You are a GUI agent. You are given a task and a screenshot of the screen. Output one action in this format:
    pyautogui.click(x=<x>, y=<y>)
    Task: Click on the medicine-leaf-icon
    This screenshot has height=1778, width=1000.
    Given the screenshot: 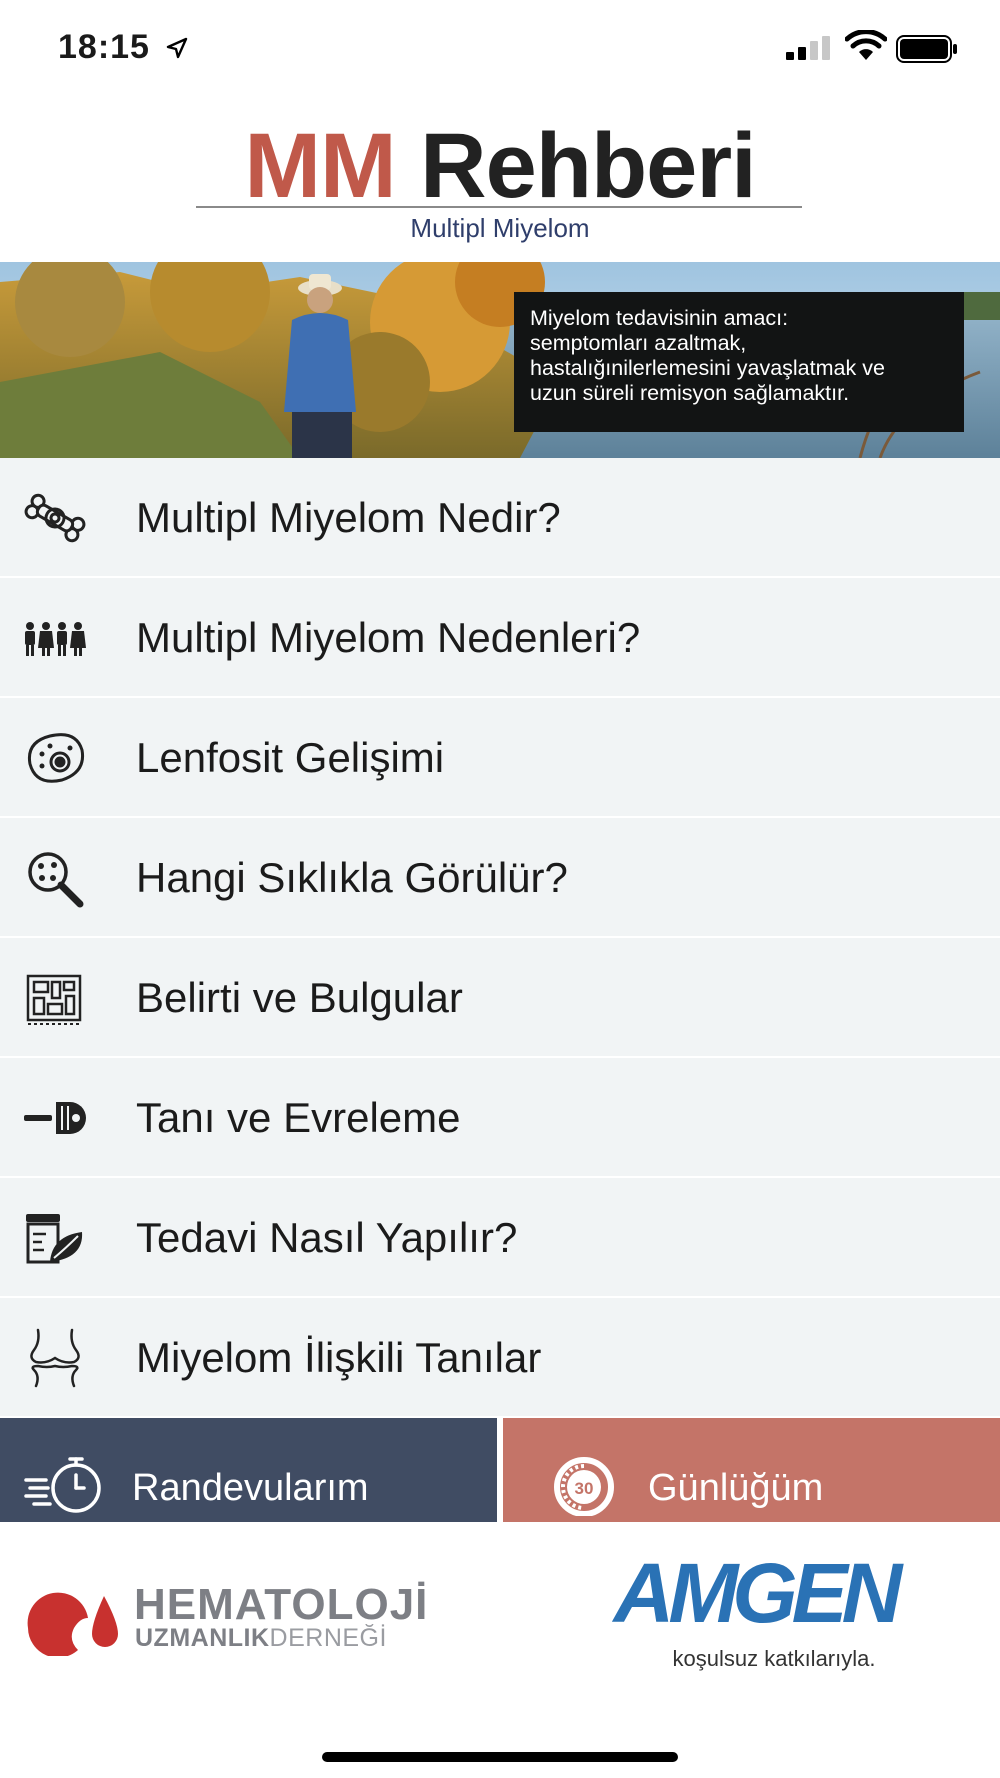 What is the action you would take?
    pyautogui.click(x=54, y=1239)
    